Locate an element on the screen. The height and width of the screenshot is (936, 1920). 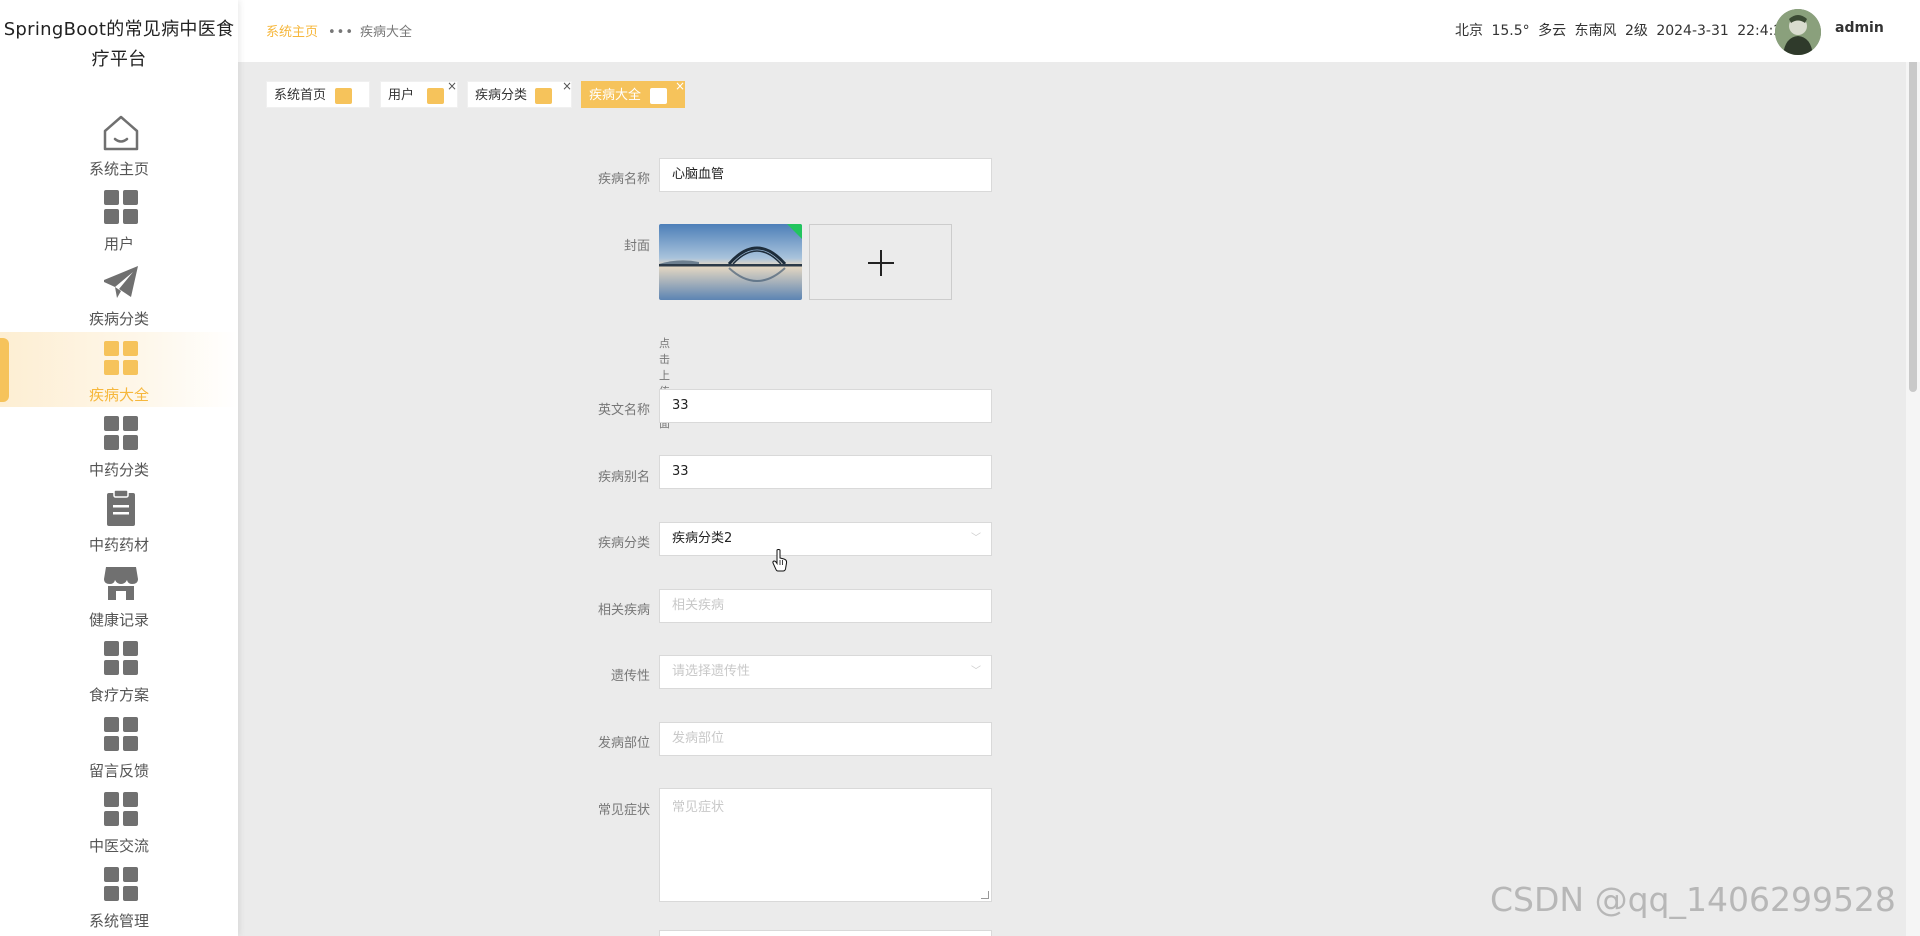
sidebar-item-label: 留言反馈 is located at coordinates (118, 770).